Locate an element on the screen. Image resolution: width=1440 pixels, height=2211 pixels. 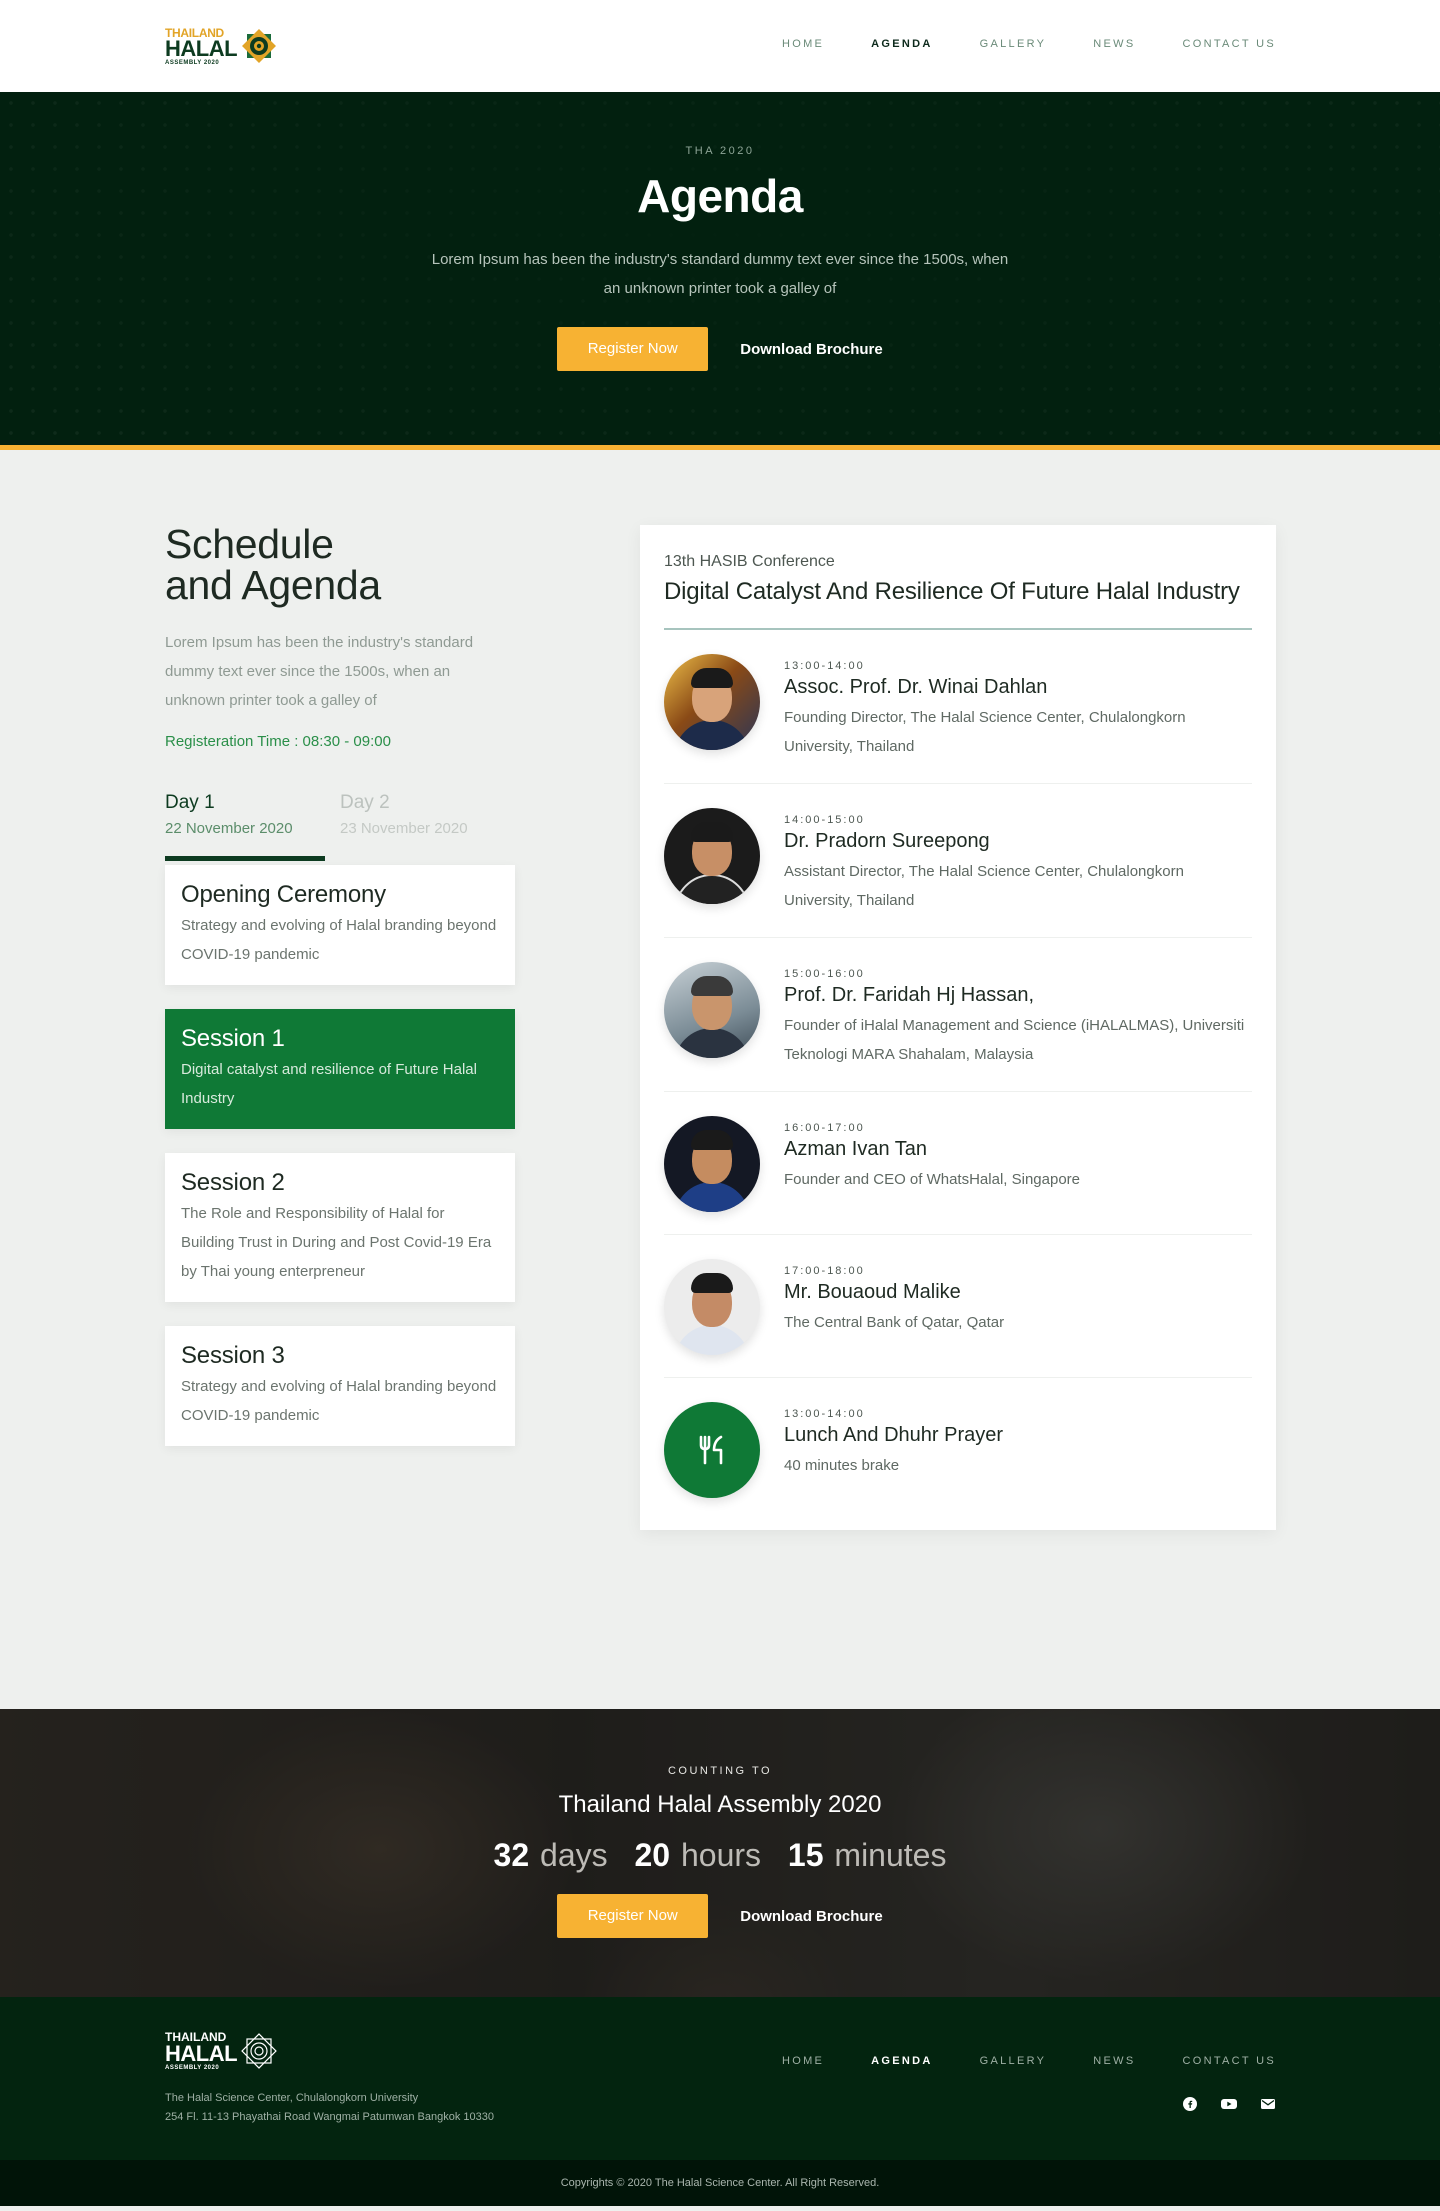
tab-day-2: Day 2 23 November 2020 is located at coordinates (427, 814).